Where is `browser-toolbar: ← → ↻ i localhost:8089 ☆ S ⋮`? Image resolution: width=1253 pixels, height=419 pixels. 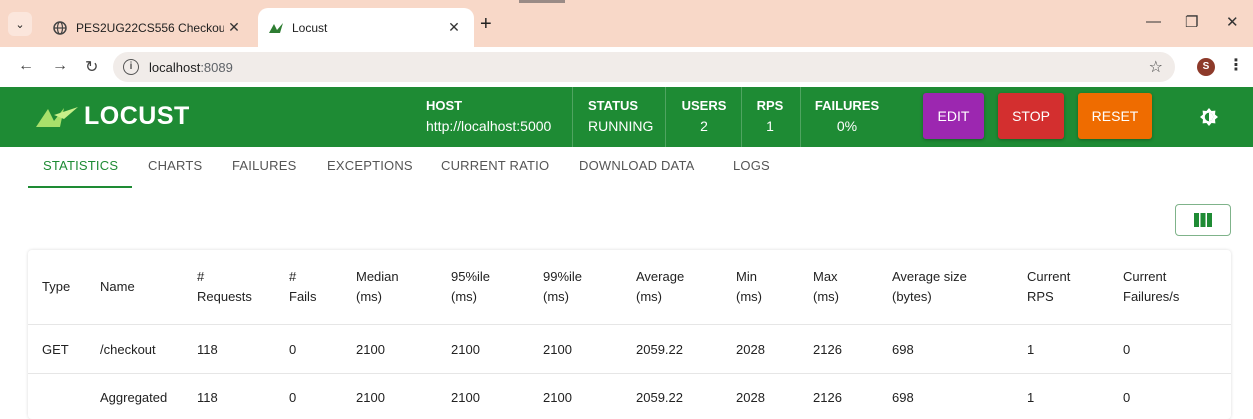
browser-toolbar: ← → ↻ i localhost:8089 ☆ S ⋮ is located at coordinates (626, 67).